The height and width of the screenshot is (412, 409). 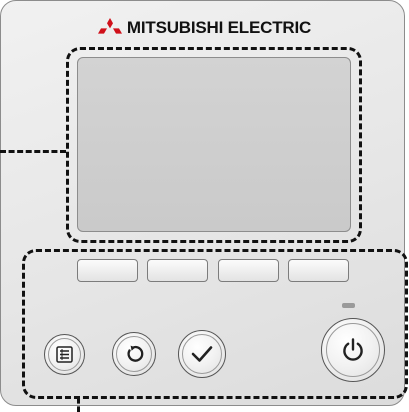 I want to click on function-button-f2, so click(x=177, y=270).